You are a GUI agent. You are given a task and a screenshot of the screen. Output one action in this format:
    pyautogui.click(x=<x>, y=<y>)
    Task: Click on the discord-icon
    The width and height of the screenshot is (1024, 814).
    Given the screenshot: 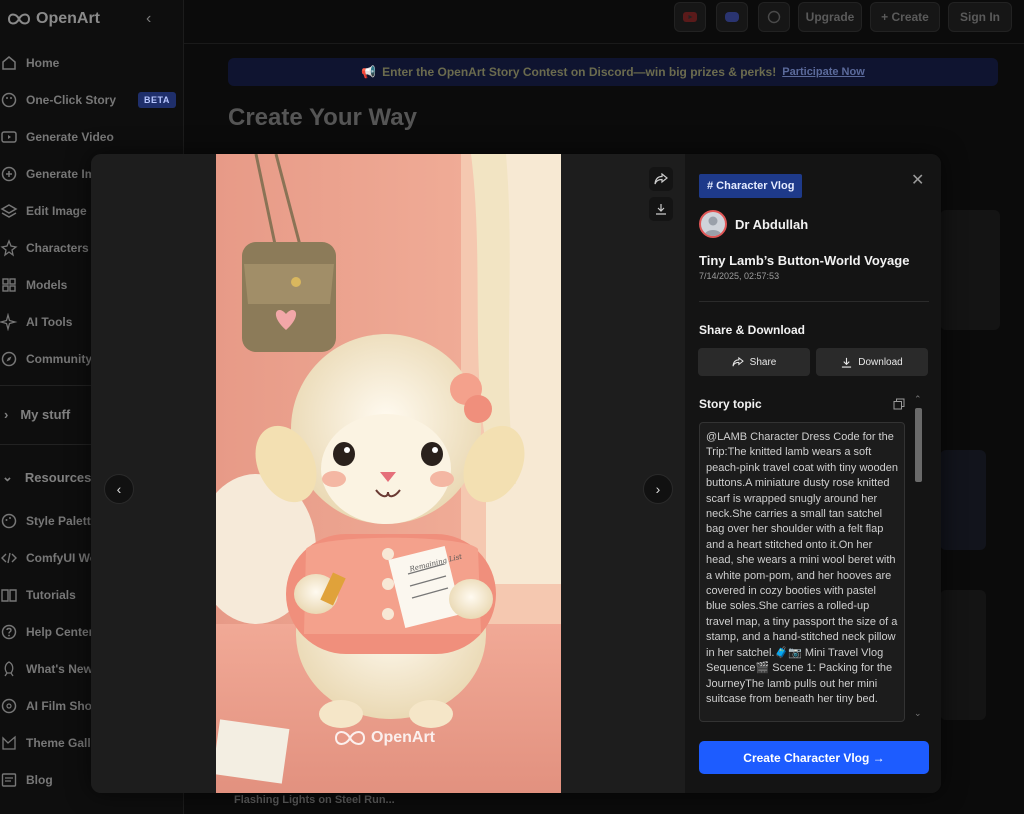 What is the action you would take?
    pyautogui.click(x=732, y=17)
    